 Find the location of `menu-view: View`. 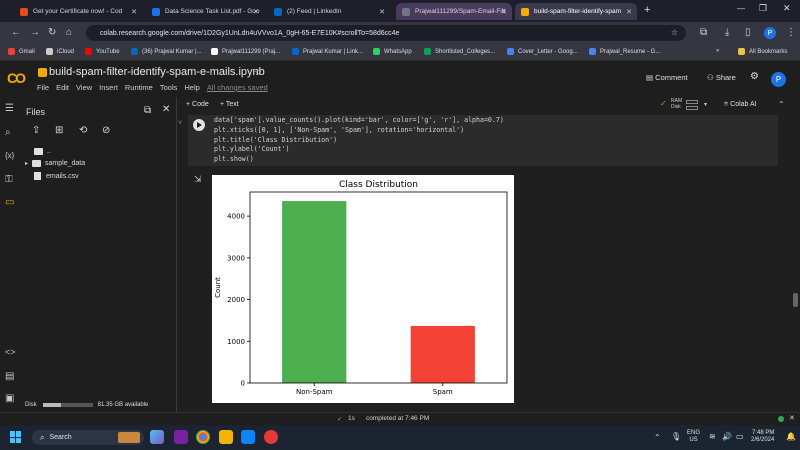

menu-view: View is located at coordinates (84, 87).